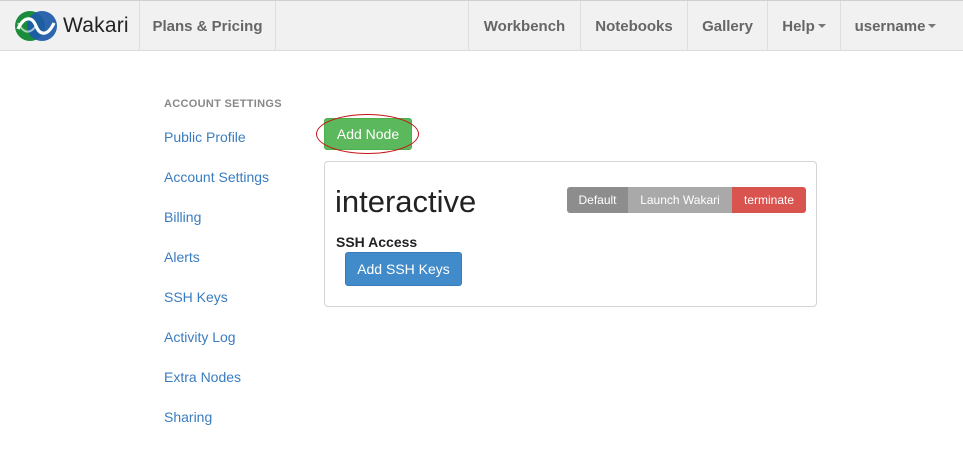  What do you see at coordinates (205, 137) in the screenshot?
I see `sidebar-item-public-profile: Public Profile` at bounding box center [205, 137].